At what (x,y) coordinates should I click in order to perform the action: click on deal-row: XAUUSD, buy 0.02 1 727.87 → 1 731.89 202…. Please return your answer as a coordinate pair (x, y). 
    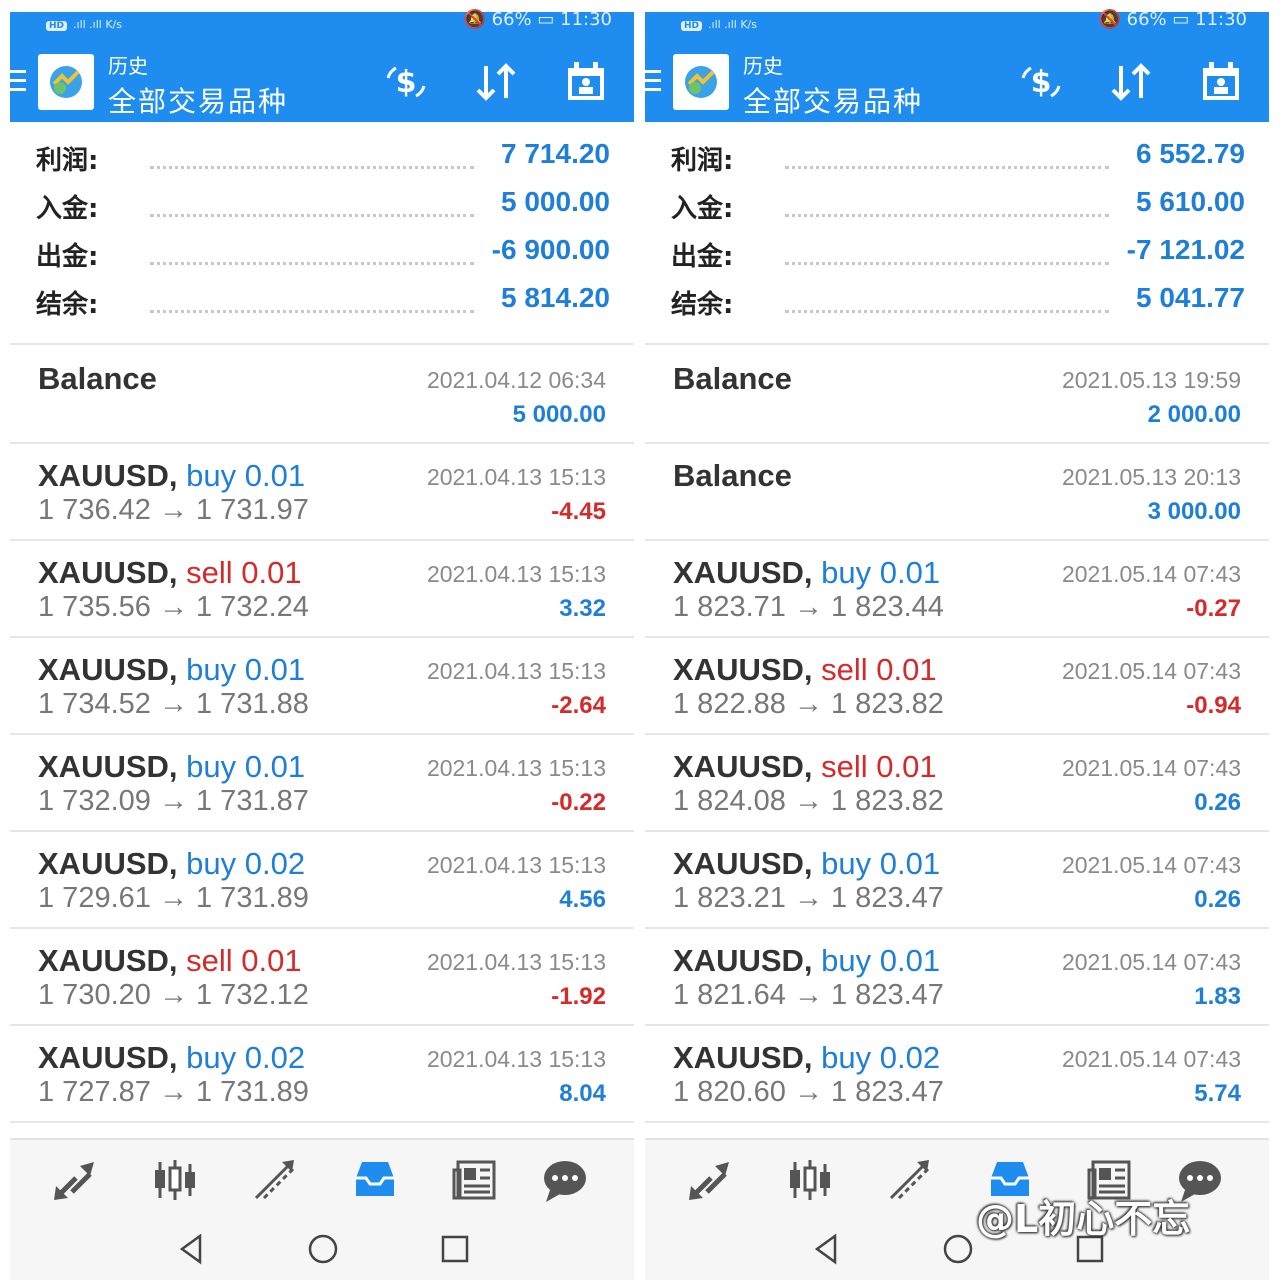
    Looking at the image, I should click on (322, 1072).